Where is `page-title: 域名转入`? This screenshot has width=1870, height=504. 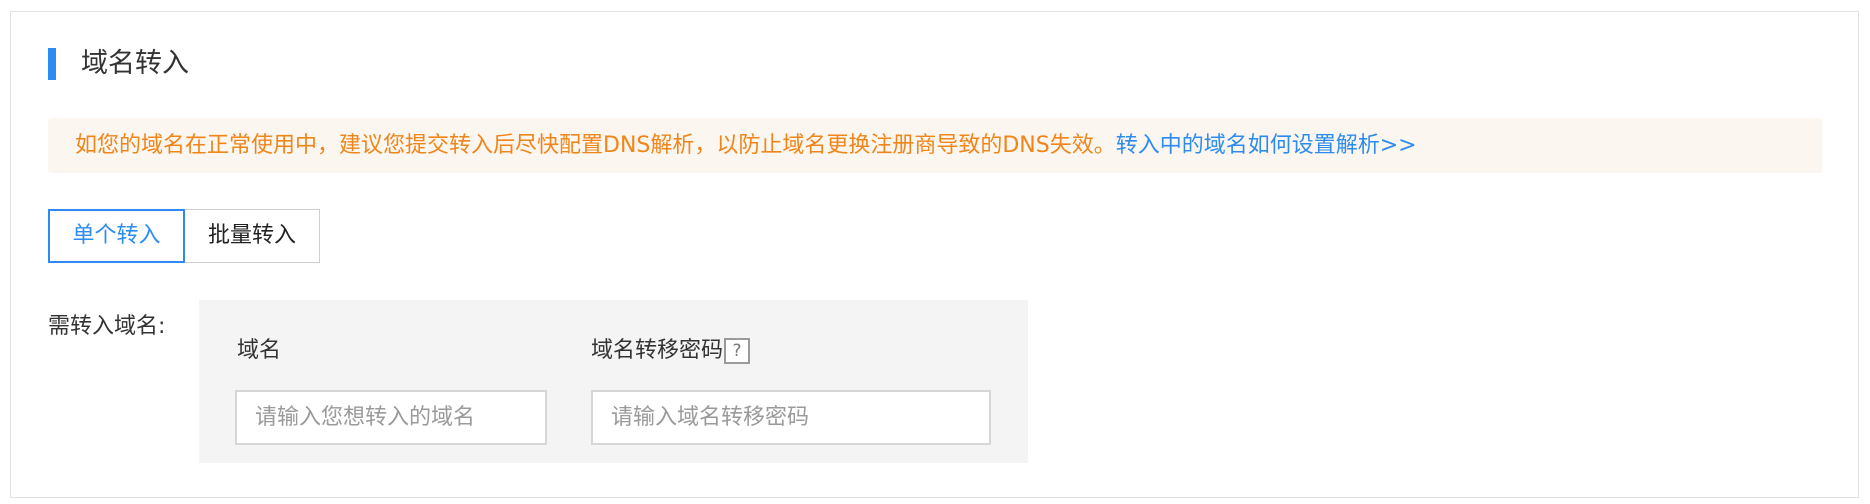
page-title: 域名转入 is located at coordinates (135, 63).